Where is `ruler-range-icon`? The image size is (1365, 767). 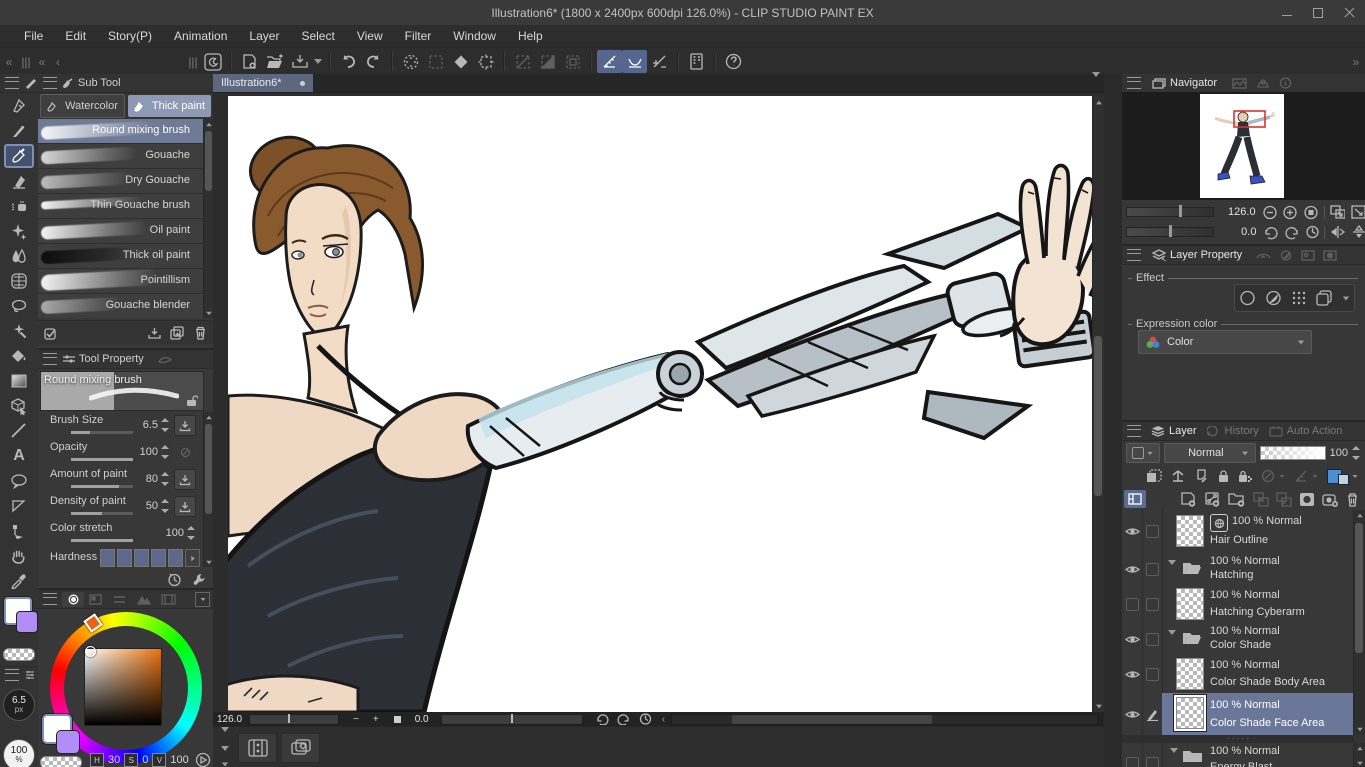 ruler-range-icon is located at coordinates (1306, 476).